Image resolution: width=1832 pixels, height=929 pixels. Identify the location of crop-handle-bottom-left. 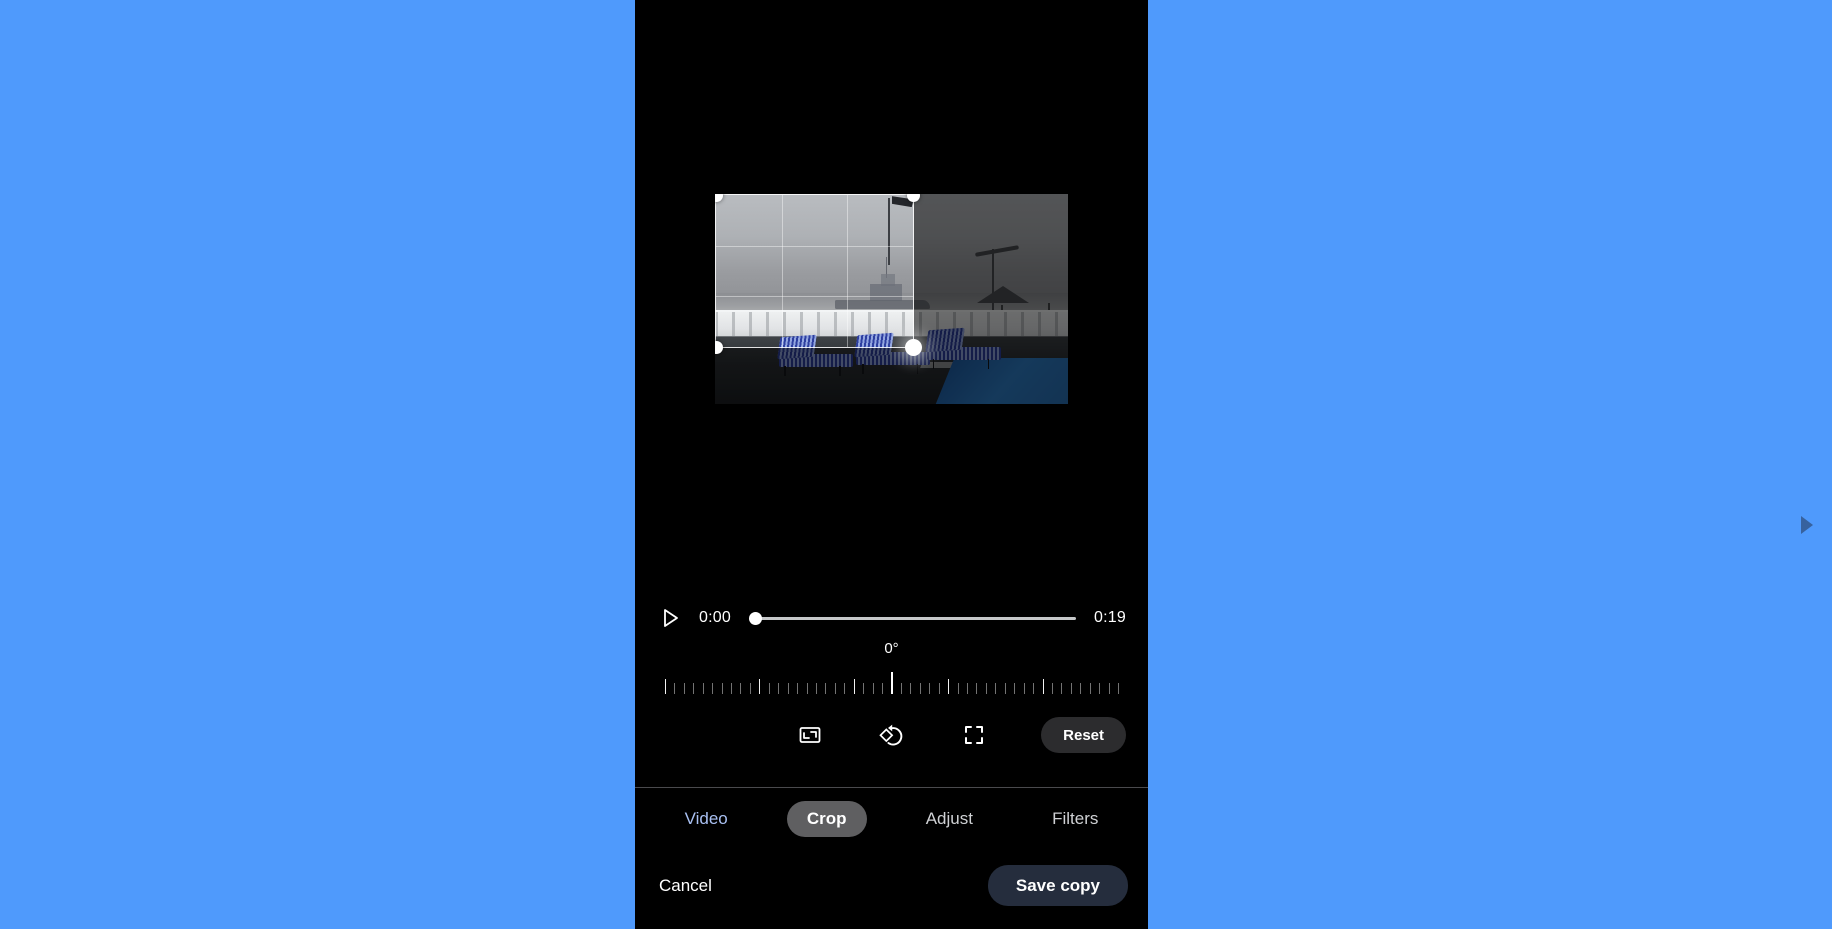
(719, 347).